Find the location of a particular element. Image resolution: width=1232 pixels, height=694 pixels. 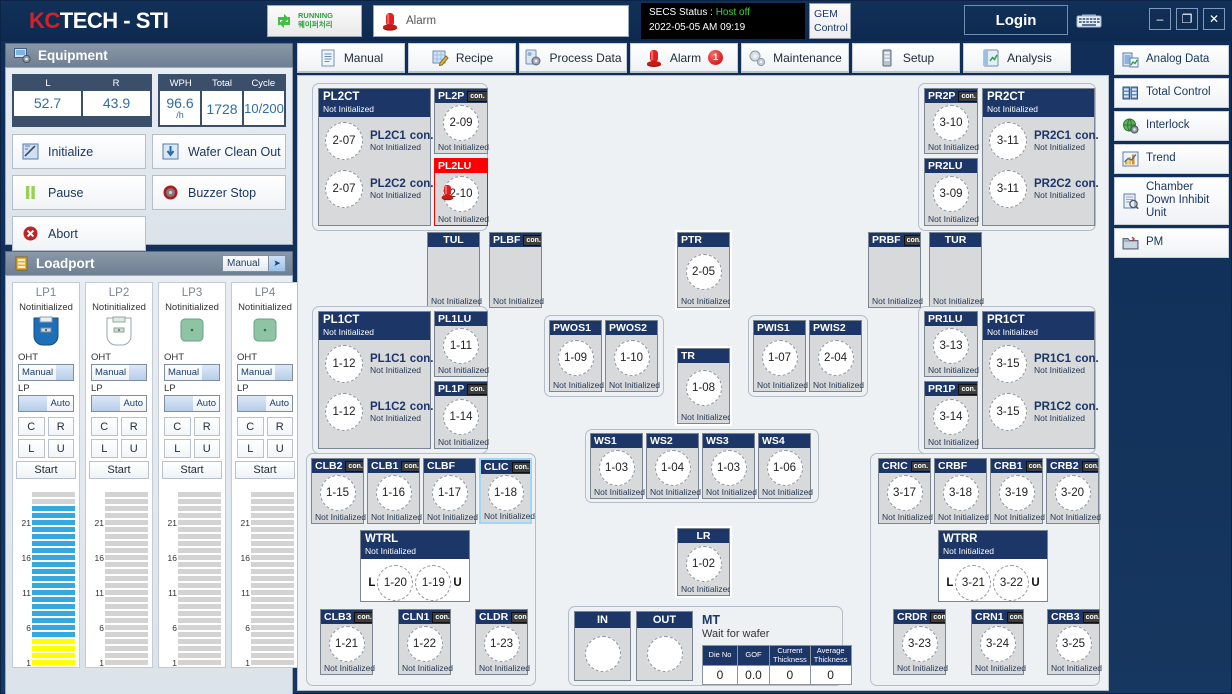

module-crn1: CRN1 con. 3-24 Not Initialized is located at coordinates (998, 642).